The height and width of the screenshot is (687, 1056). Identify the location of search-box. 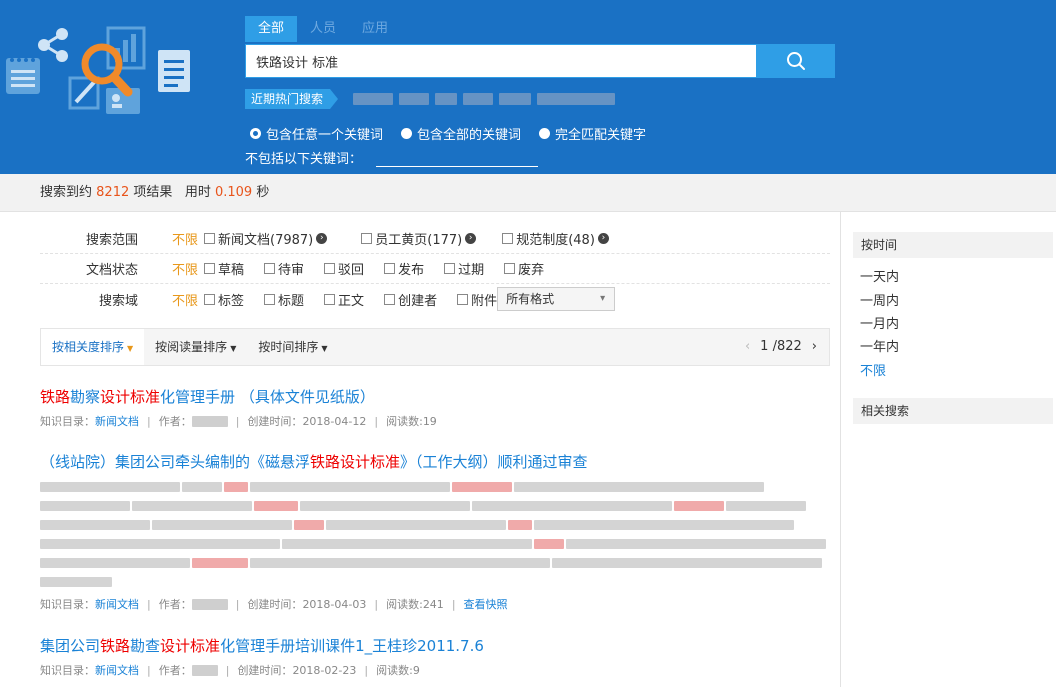
(501, 61).